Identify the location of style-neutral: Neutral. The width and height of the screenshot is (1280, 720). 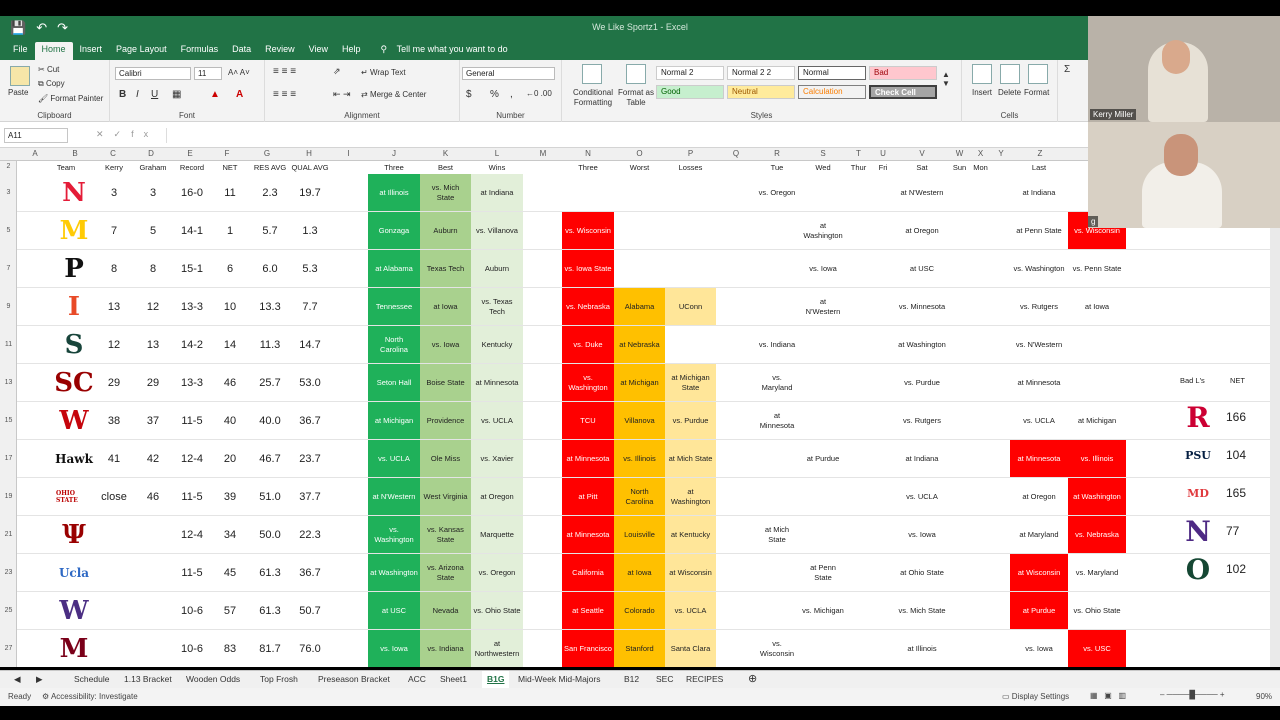
(761, 92).